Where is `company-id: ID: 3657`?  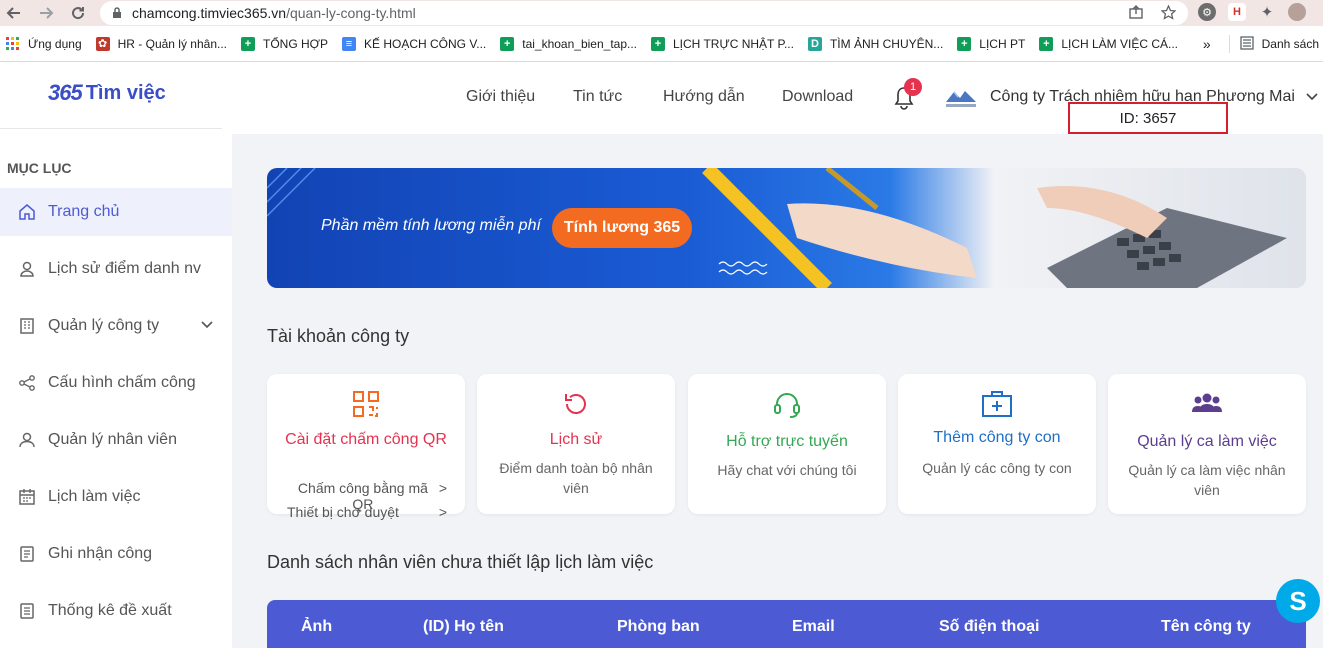 company-id: ID: 3657 is located at coordinates (1148, 118).